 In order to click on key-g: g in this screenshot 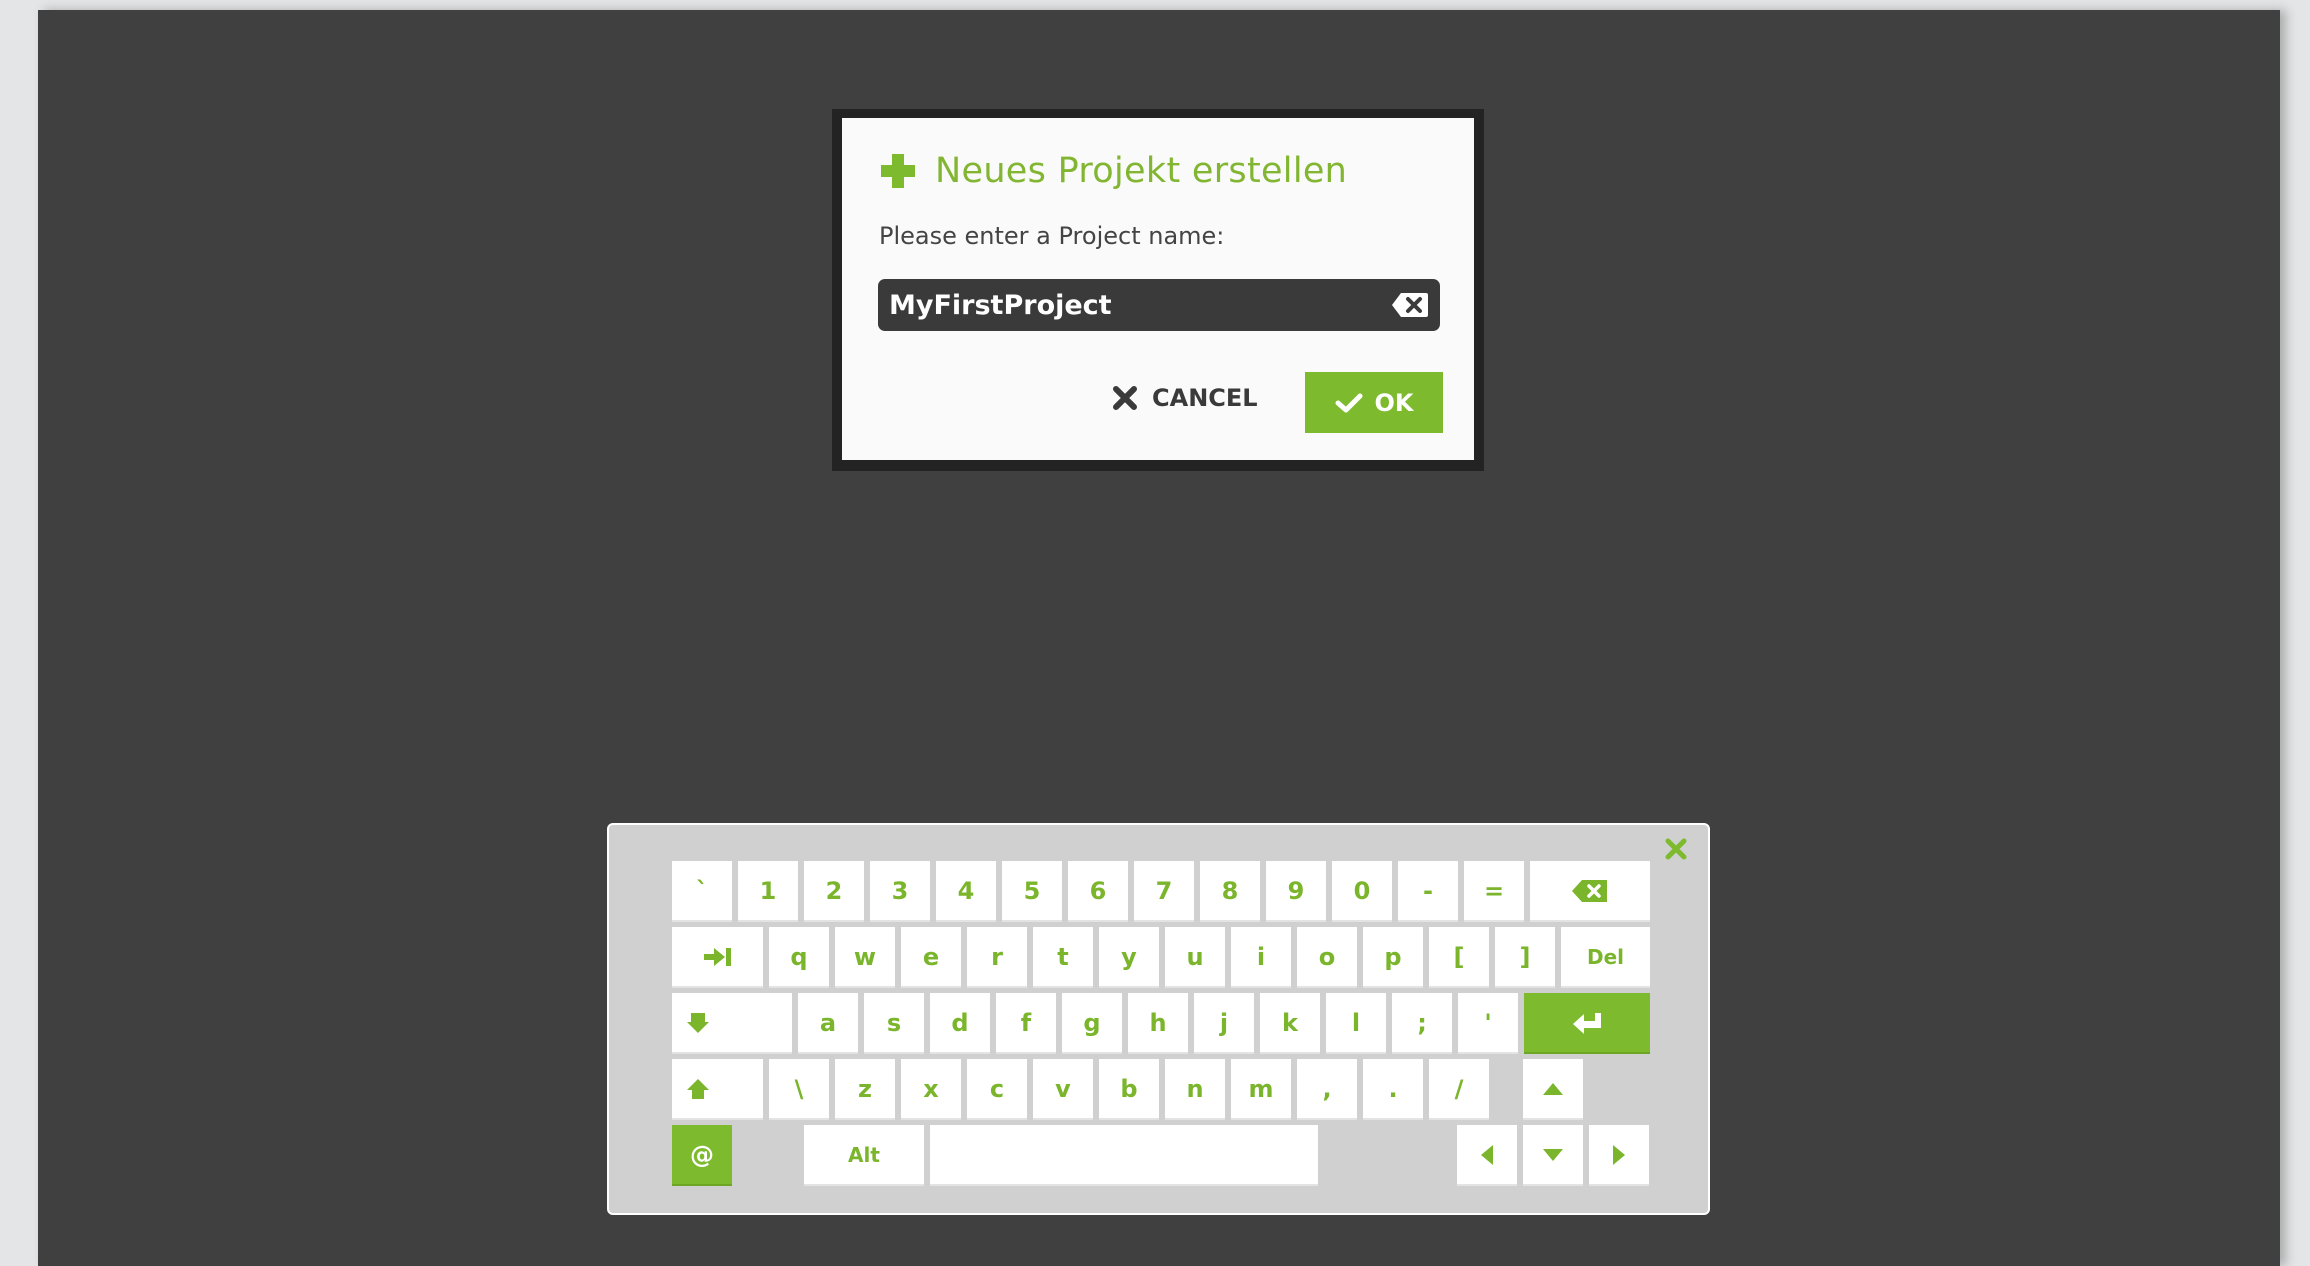, I will do `click(1092, 1023)`.